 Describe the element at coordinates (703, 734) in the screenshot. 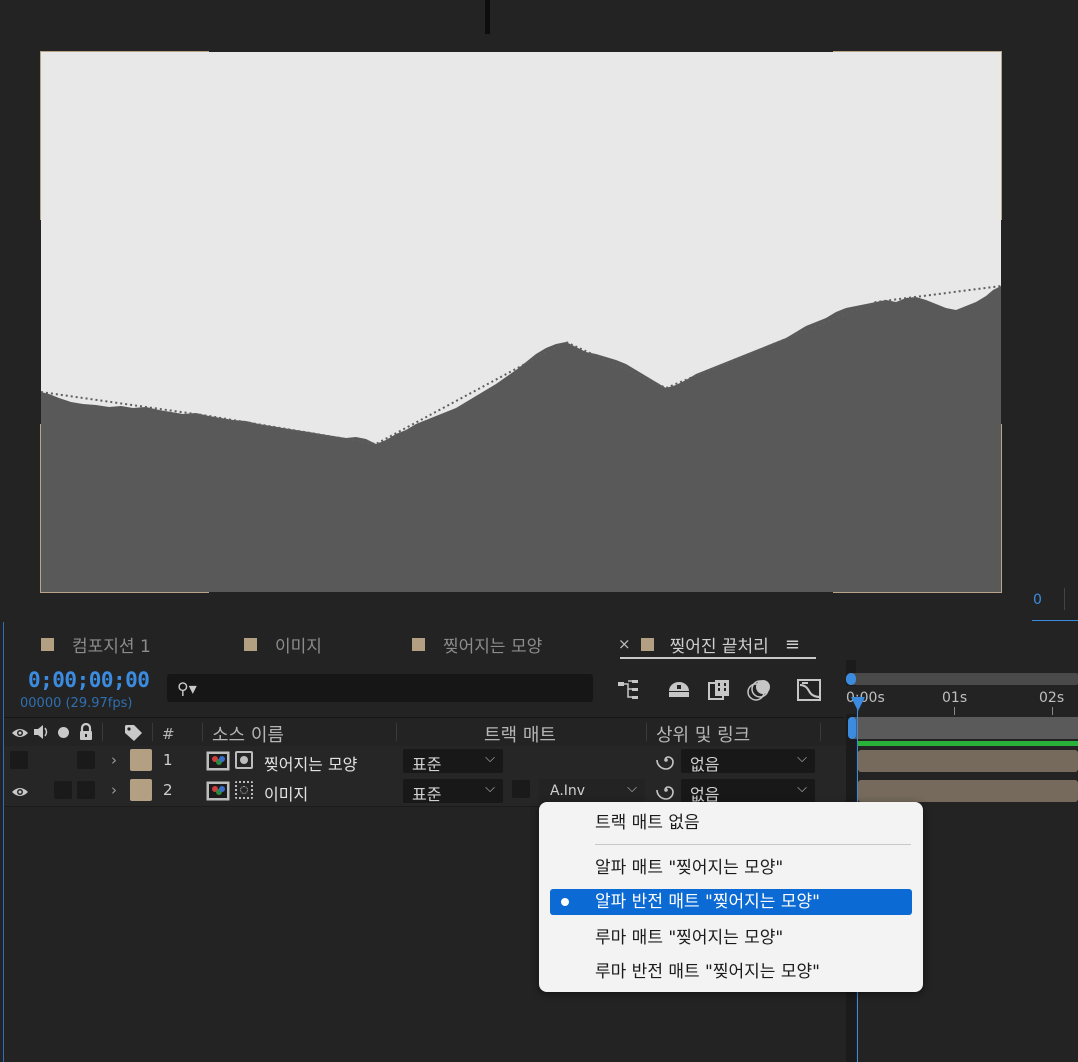

I see `column-parent-link-header: 상위 및 링크` at that location.